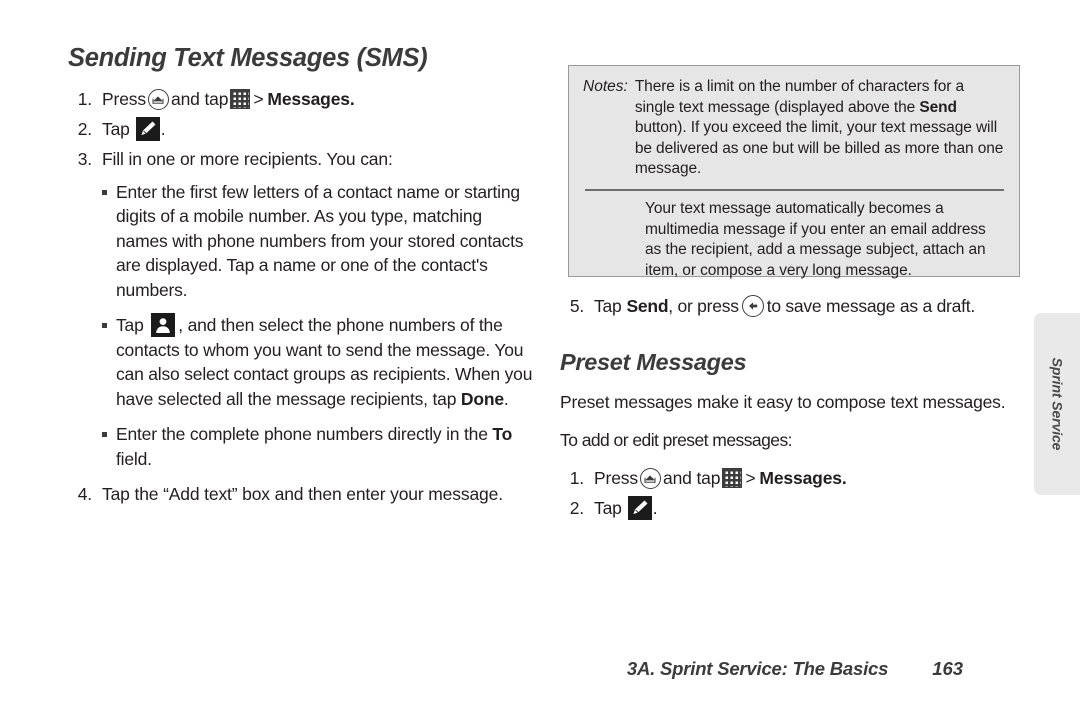 This screenshot has height=720, width=1080. Describe the element at coordinates (482, 398) in the screenshot. I see `bullet-bold-term: Done` at that location.